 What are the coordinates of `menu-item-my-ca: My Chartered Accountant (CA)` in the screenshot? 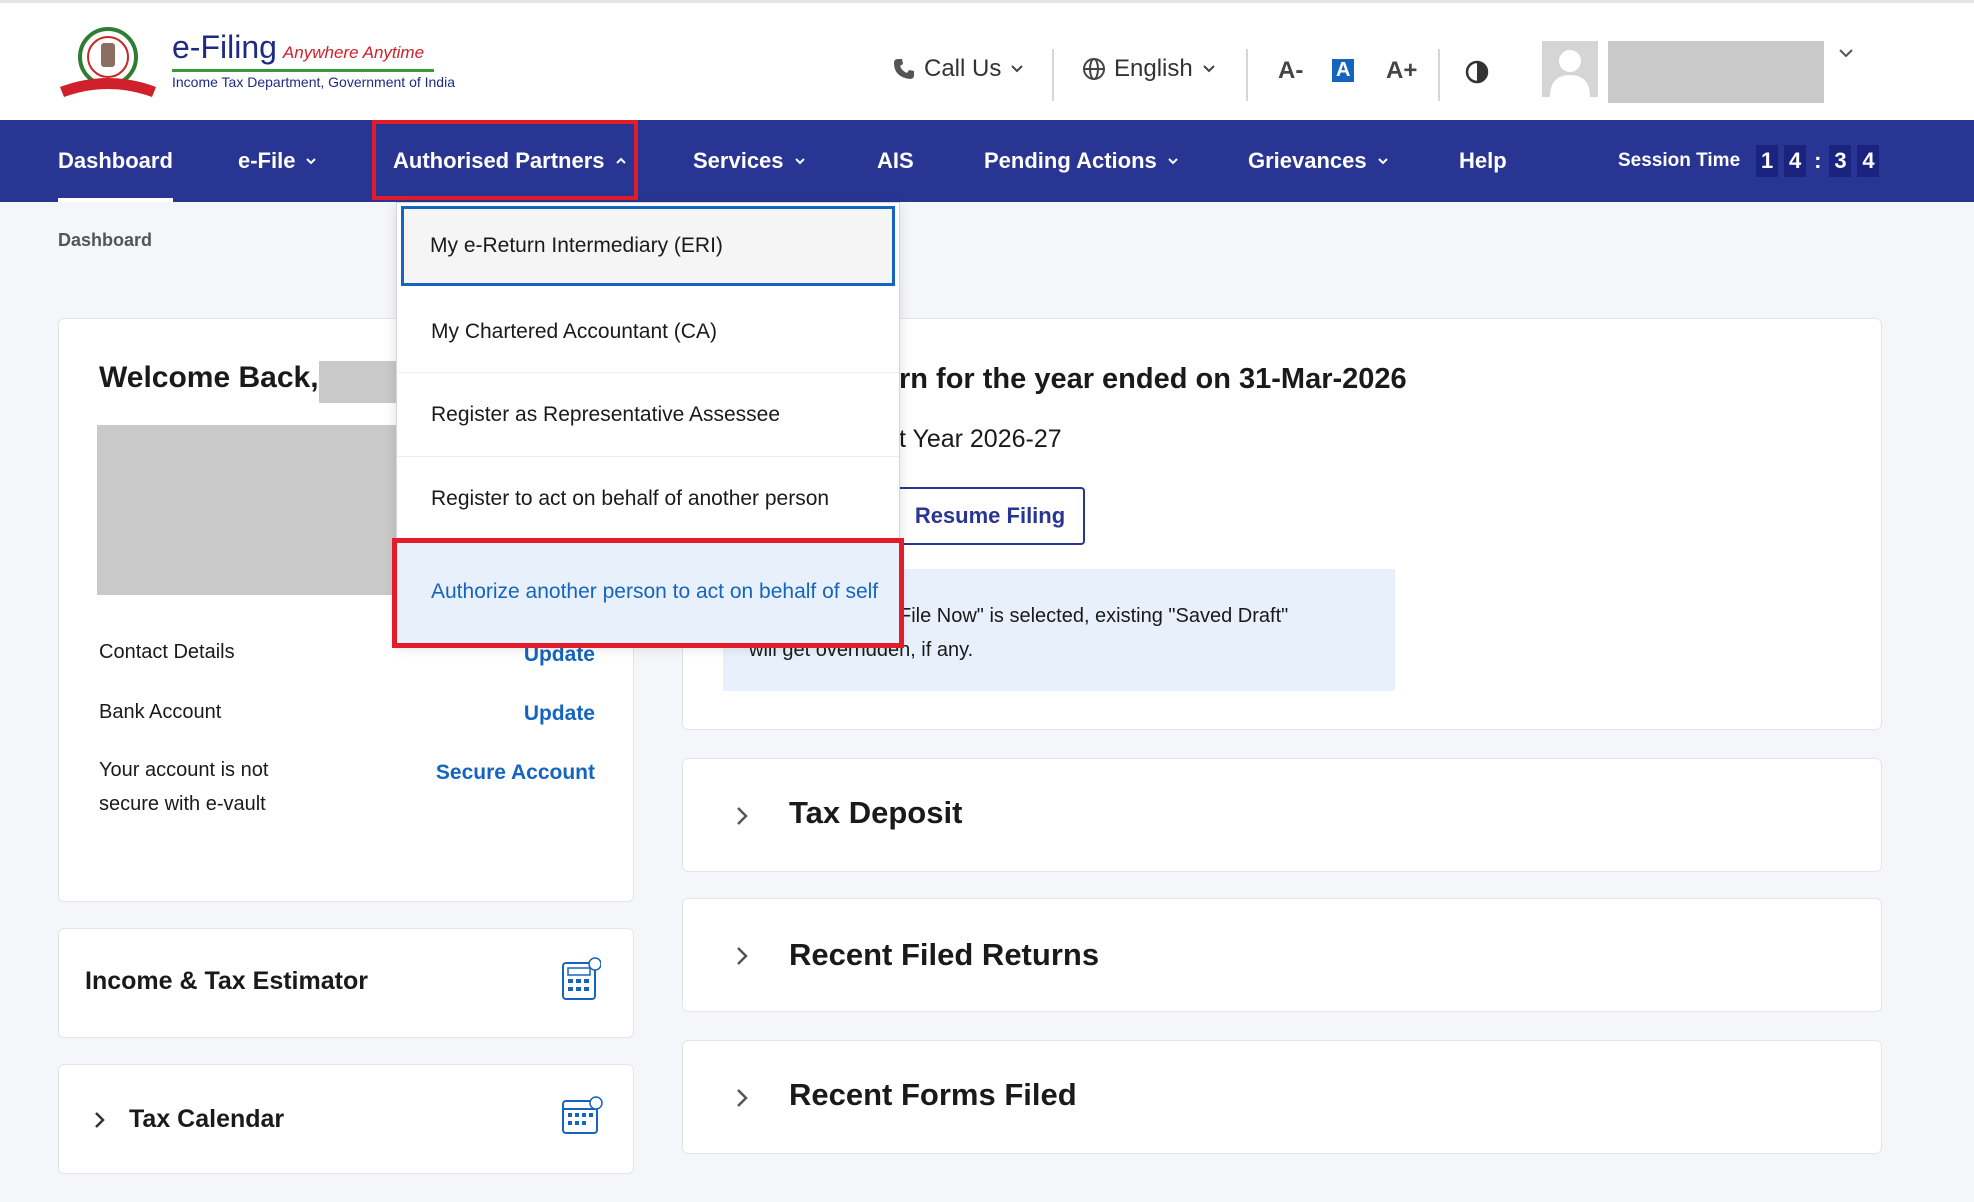 It's located at (648, 332).